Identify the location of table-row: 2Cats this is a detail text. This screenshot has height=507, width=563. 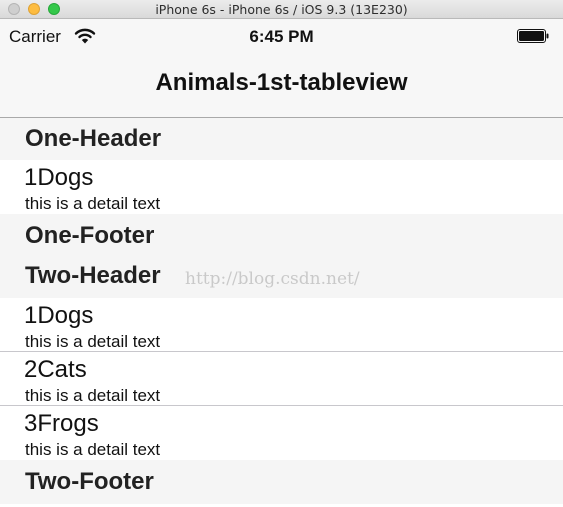
(281, 379).